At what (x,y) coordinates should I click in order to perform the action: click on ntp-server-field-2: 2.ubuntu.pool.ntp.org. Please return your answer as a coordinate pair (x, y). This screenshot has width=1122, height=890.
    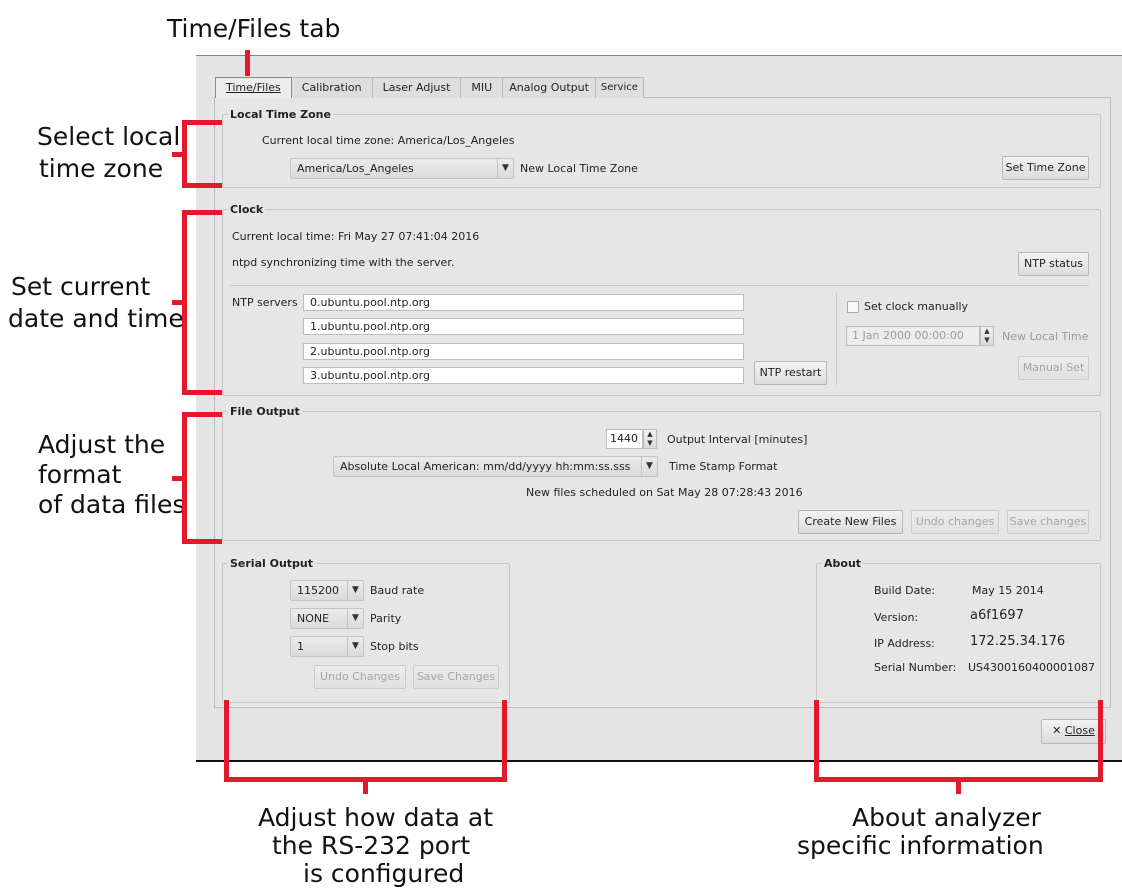
    Looking at the image, I should click on (523, 351).